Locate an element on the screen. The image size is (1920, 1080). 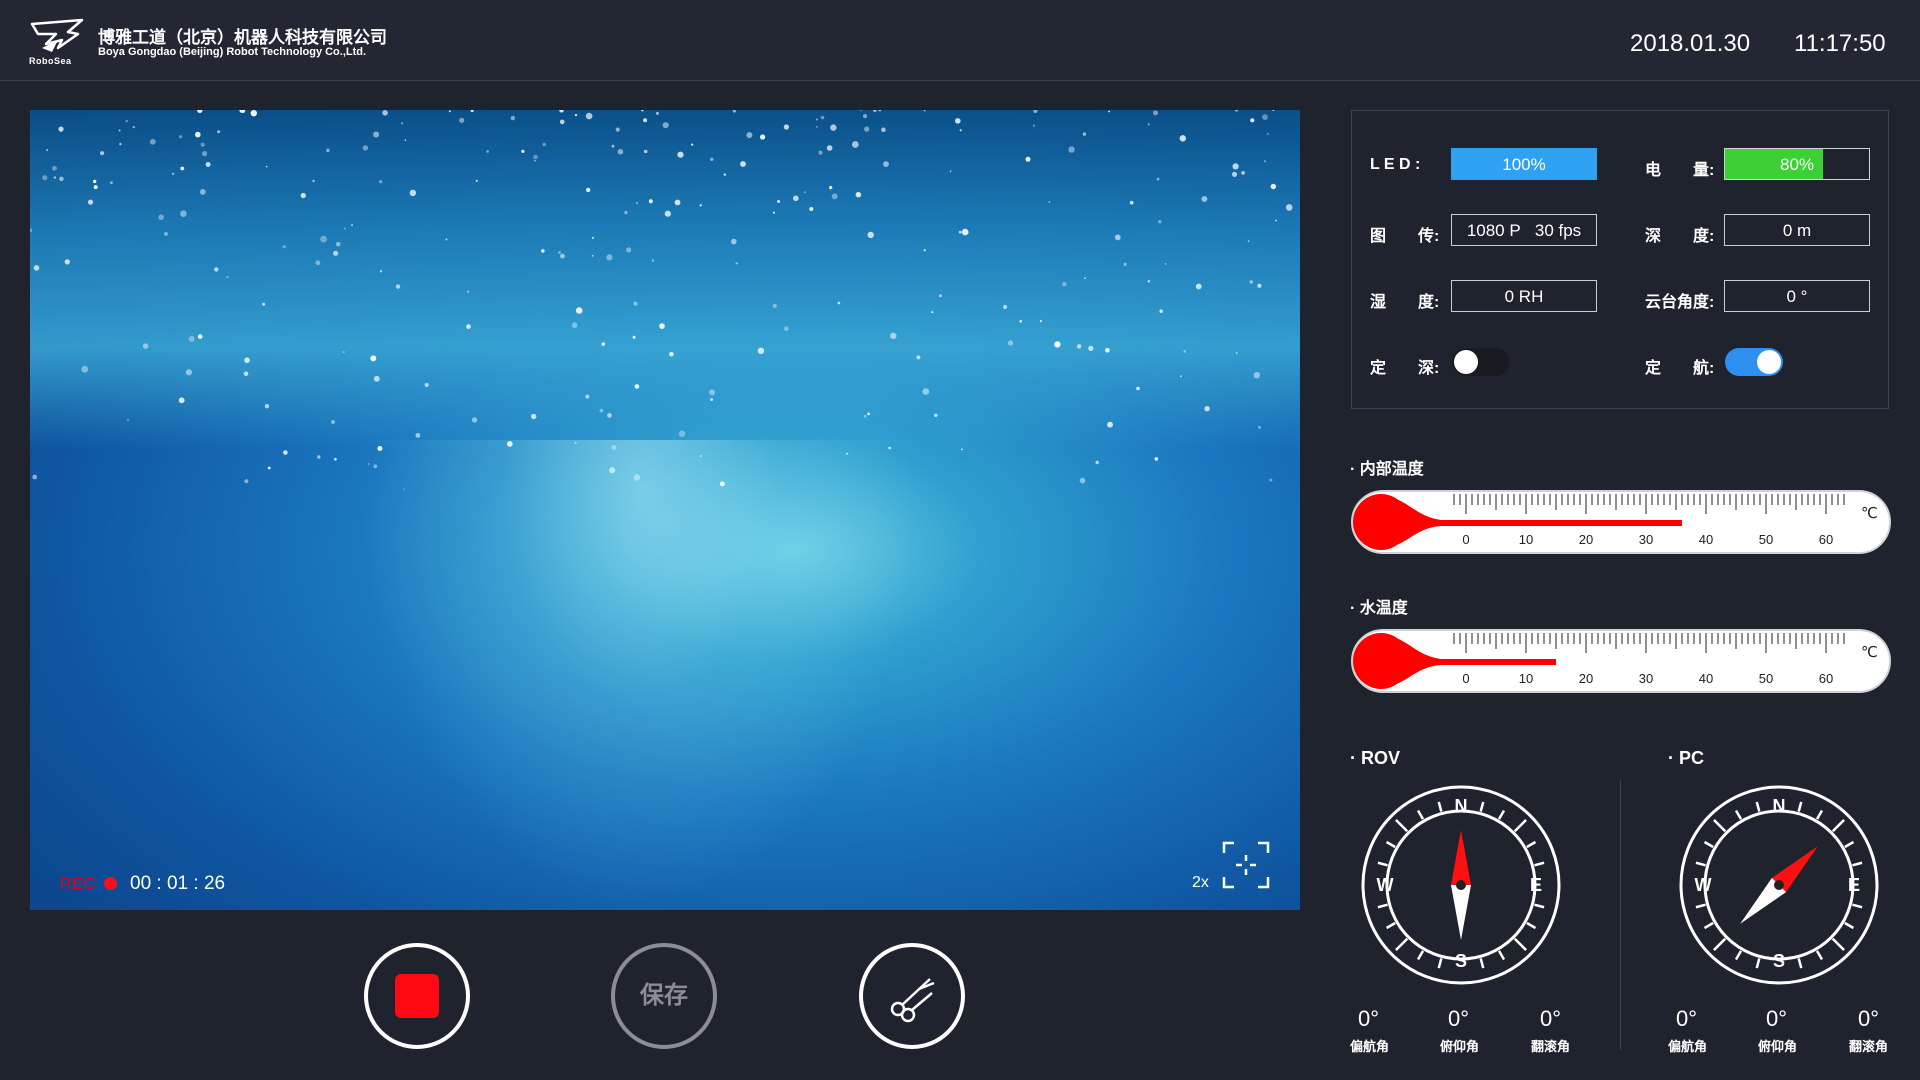
pc-pitch-label: 俯仰角 is located at coordinates (1778, 1046).